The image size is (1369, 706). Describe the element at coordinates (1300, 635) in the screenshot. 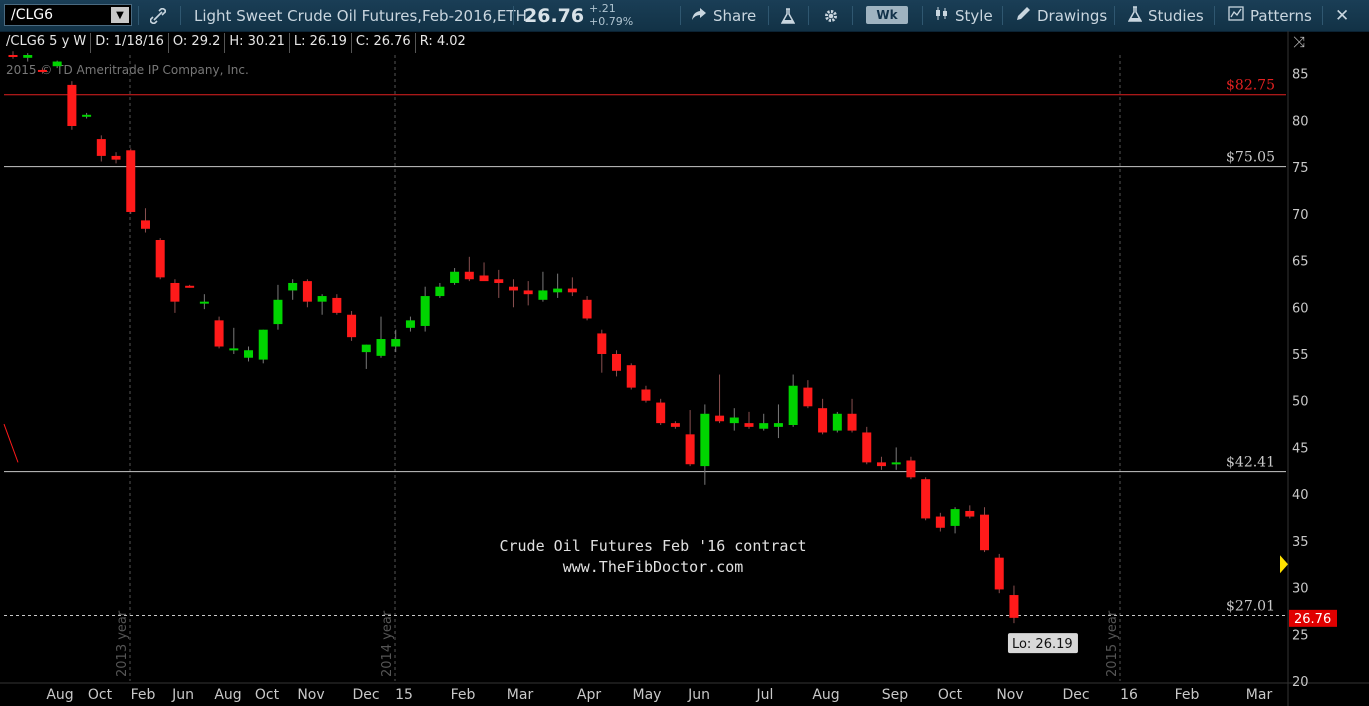

I see `price-tick-label: 25` at that location.